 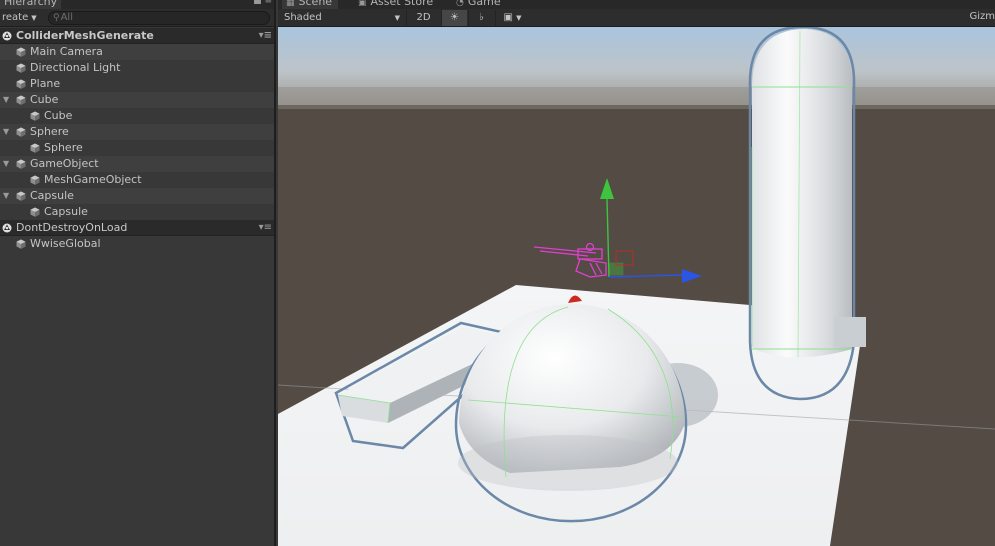 What do you see at coordinates (137, 100) in the screenshot?
I see `hierarchy-item-cube-parent: ▼ Cube` at bounding box center [137, 100].